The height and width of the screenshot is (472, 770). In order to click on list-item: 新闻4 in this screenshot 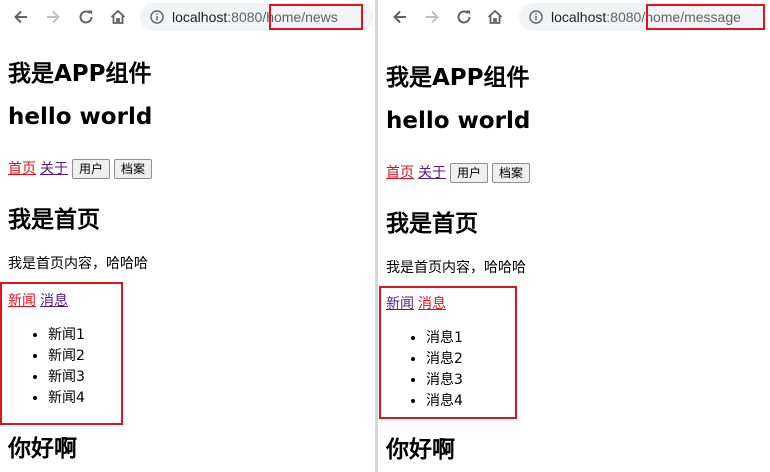, I will do `click(66, 398)`.